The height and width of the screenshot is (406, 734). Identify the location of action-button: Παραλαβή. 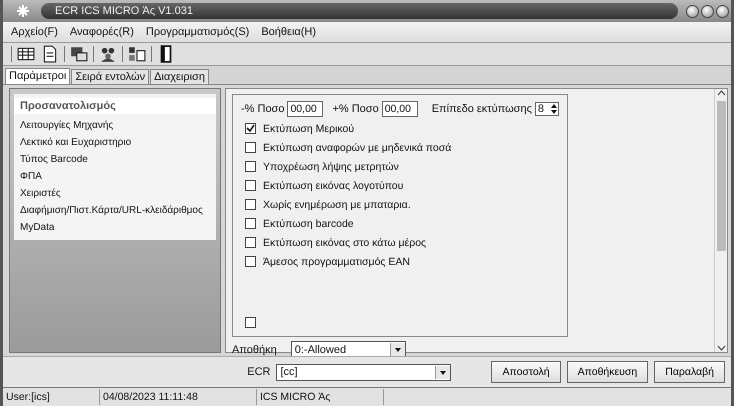
(689, 372).